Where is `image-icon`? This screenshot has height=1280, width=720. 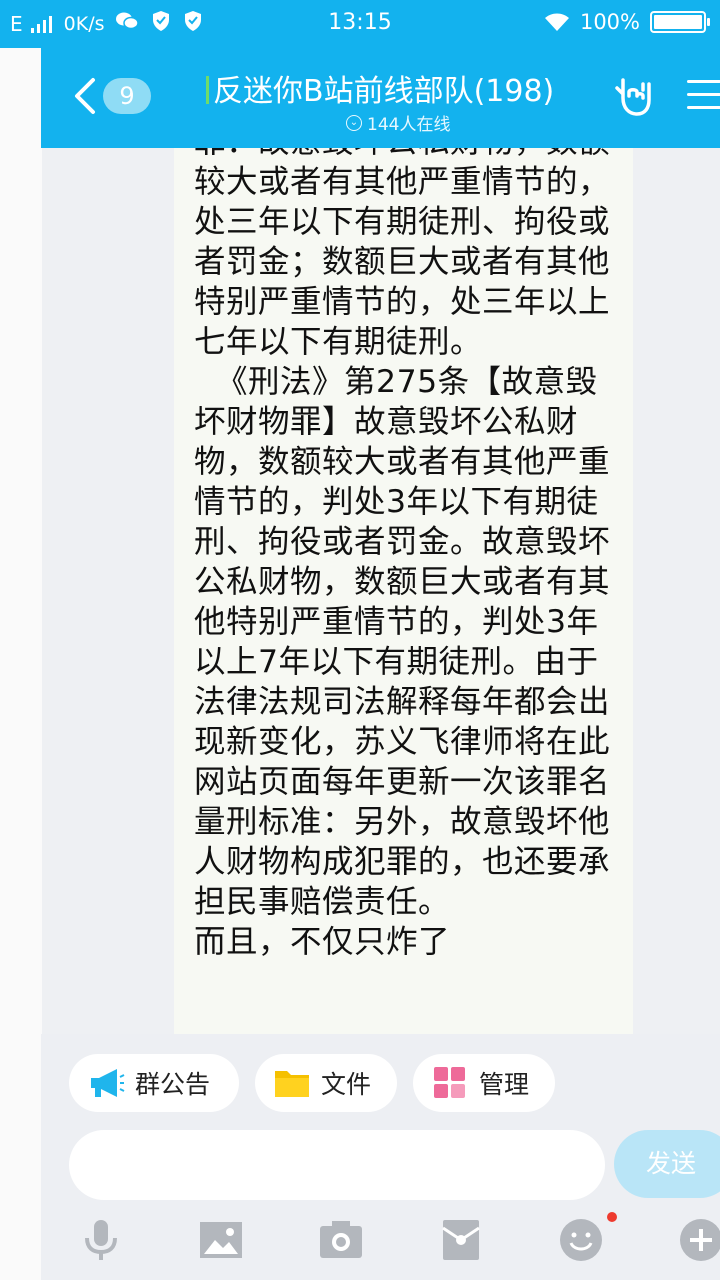
image-icon is located at coordinates (221, 1240).